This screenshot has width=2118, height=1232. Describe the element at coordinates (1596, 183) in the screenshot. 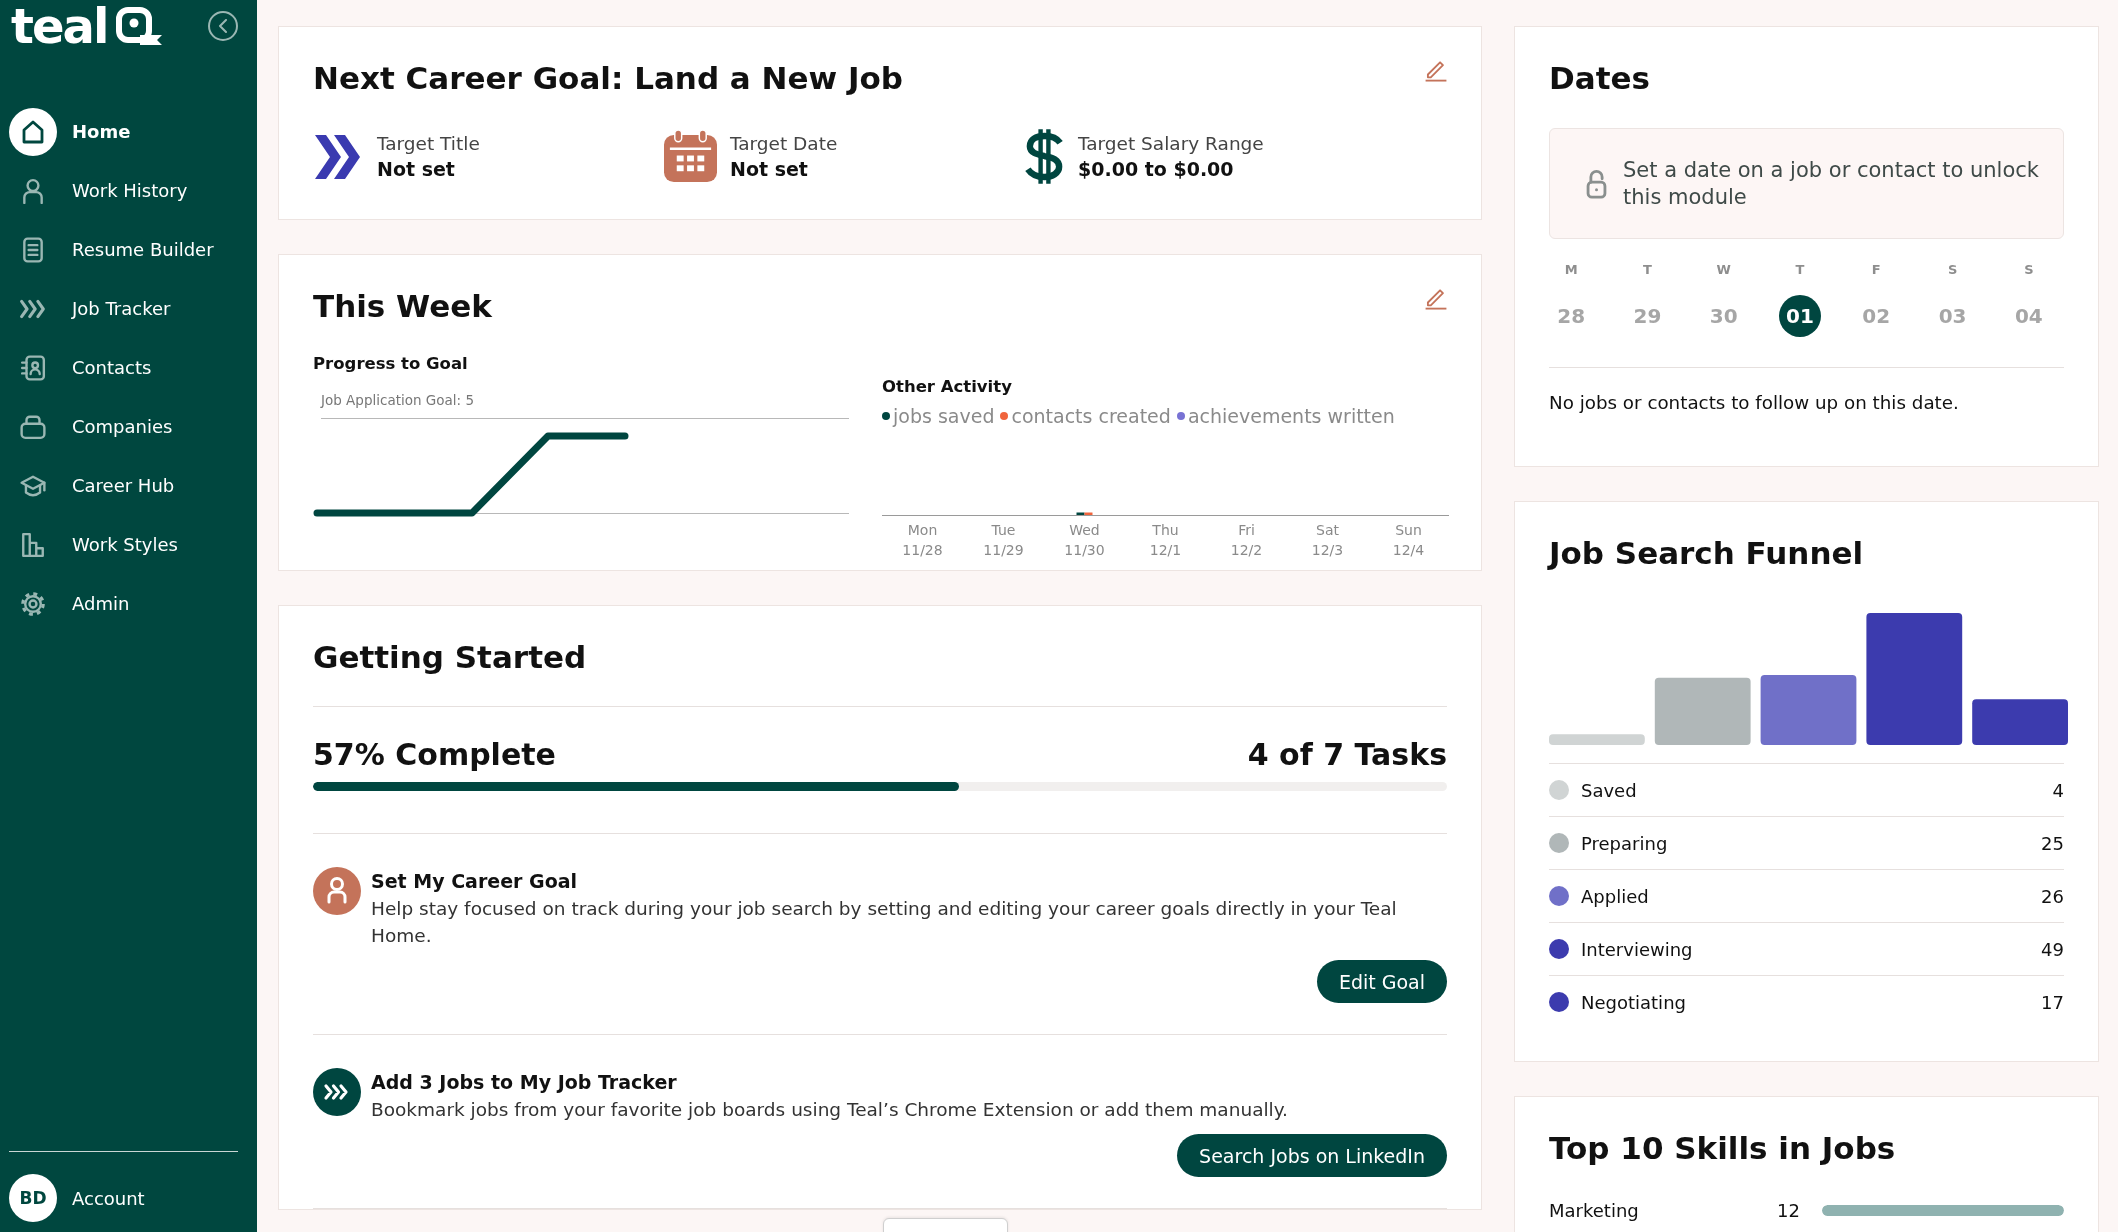

I see `padlock-icon` at that location.